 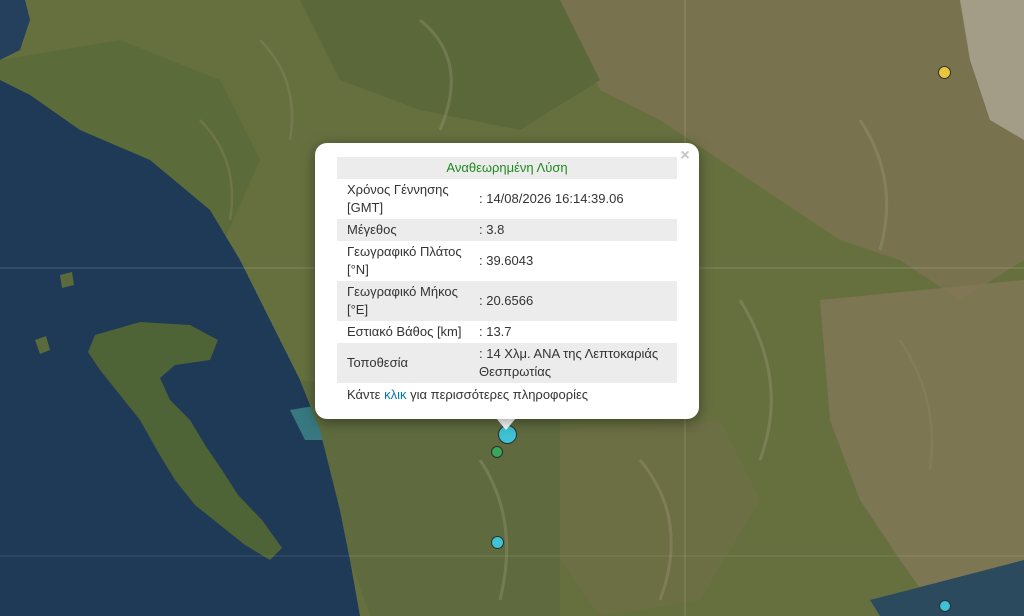 What do you see at coordinates (497, 394) in the screenshot?
I see `more-info-suffix: για περισσότερες πληροφορίες` at bounding box center [497, 394].